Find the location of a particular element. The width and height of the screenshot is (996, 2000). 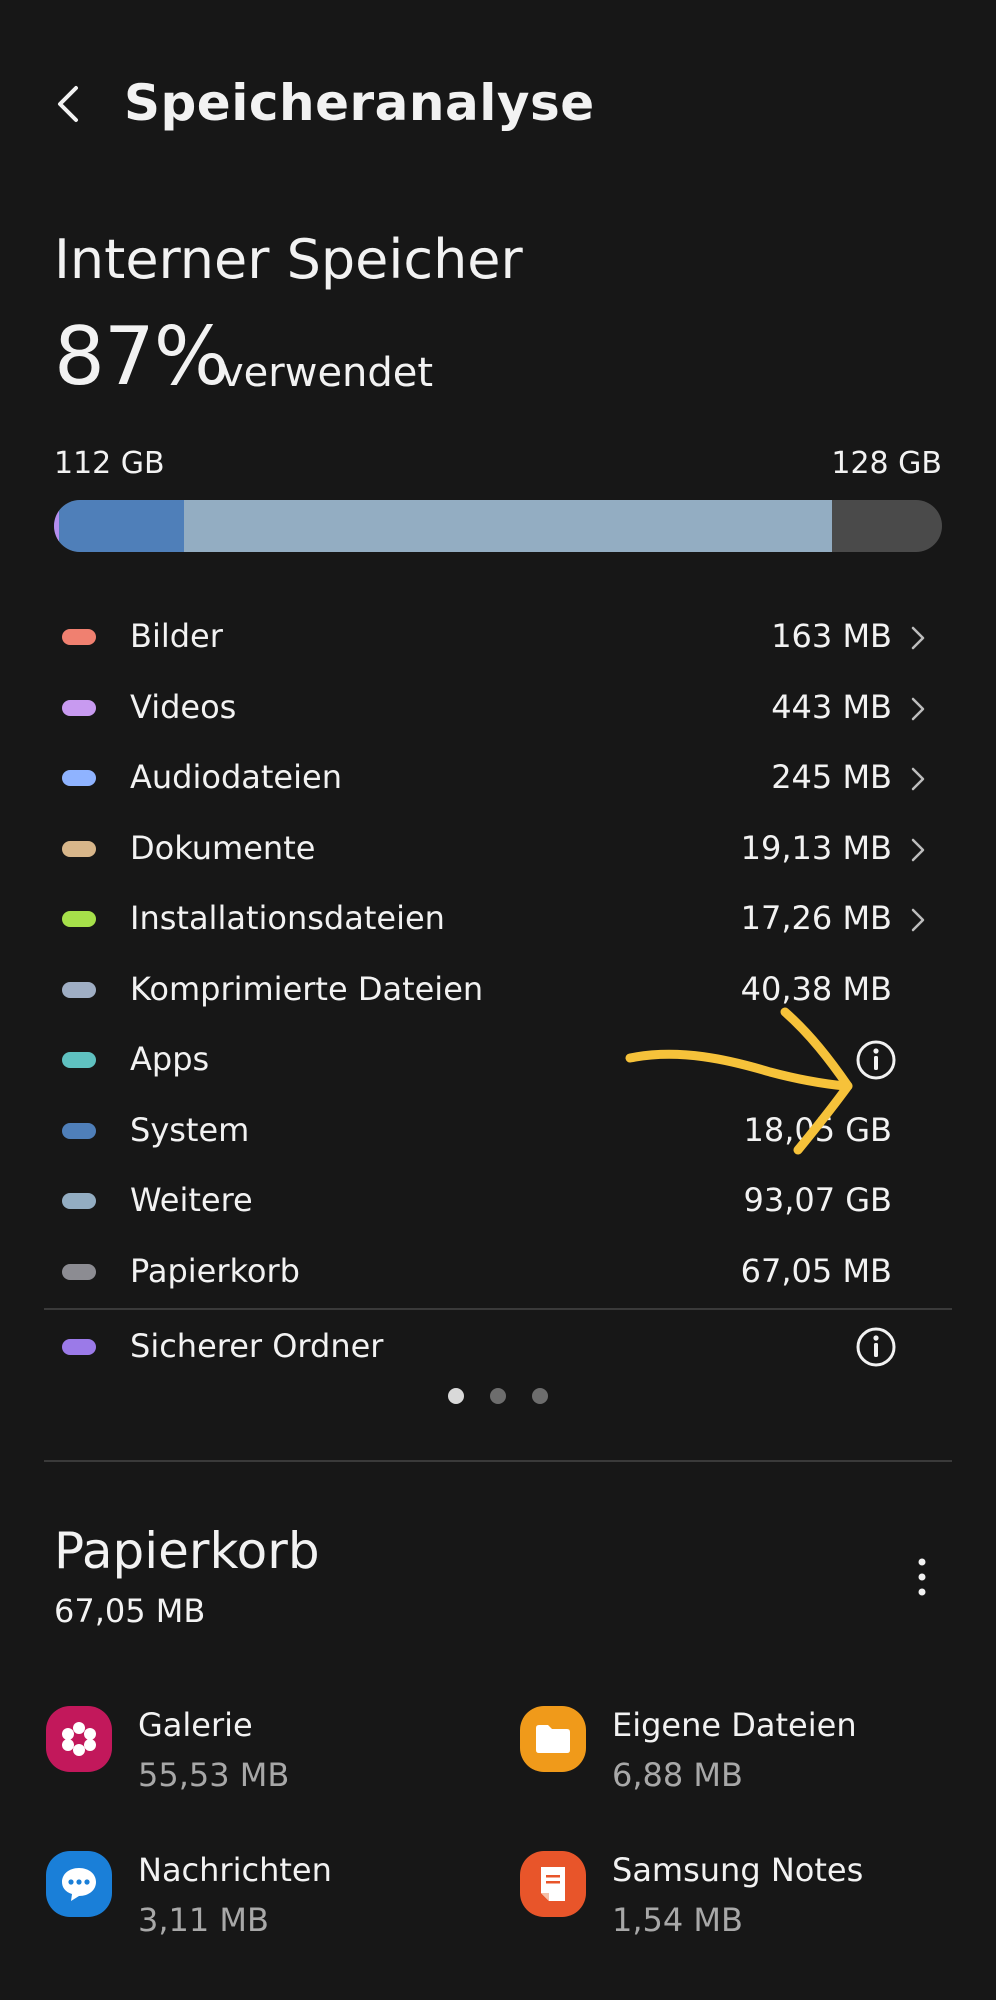

category-row-videos: Videos 443 MB is located at coordinates (498, 708).